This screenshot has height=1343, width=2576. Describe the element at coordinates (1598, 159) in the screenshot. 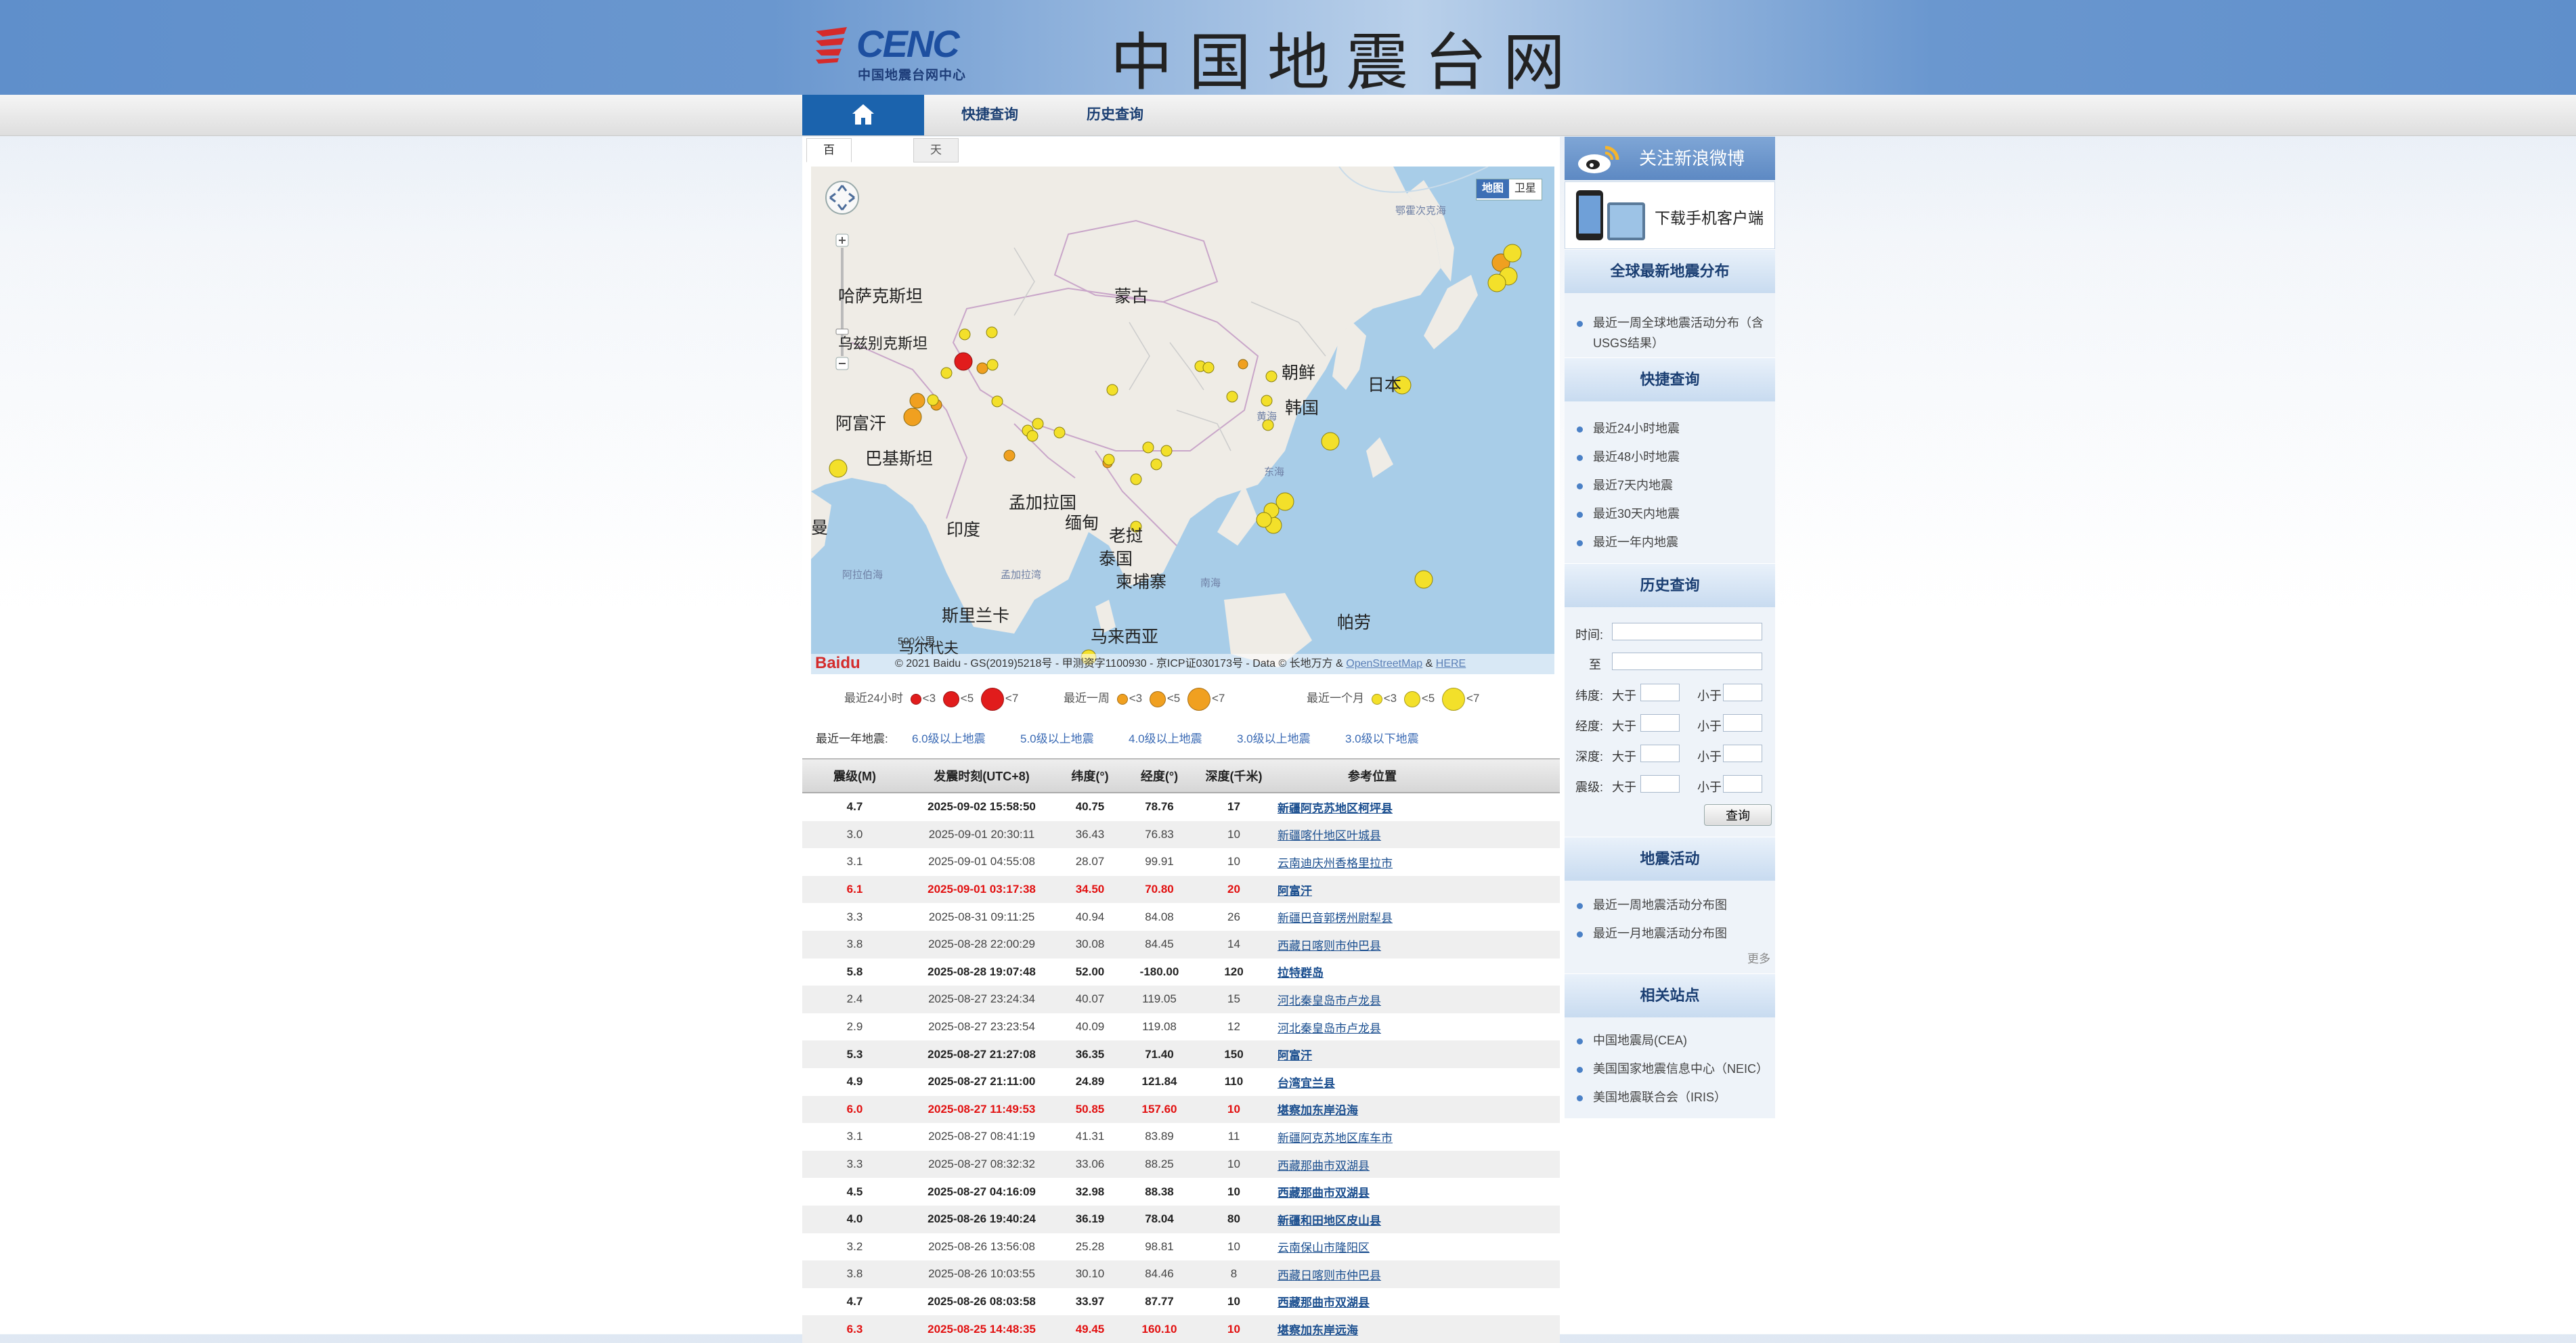

I see `weibo-icon` at that location.